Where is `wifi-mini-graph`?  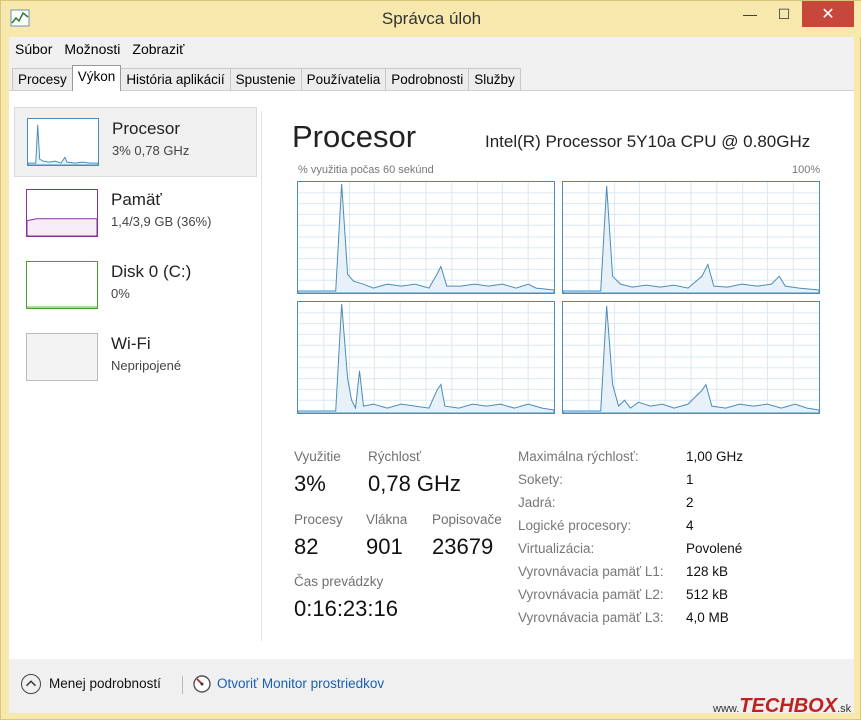 wifi-mini-graph is located at coordinates (62, 357).